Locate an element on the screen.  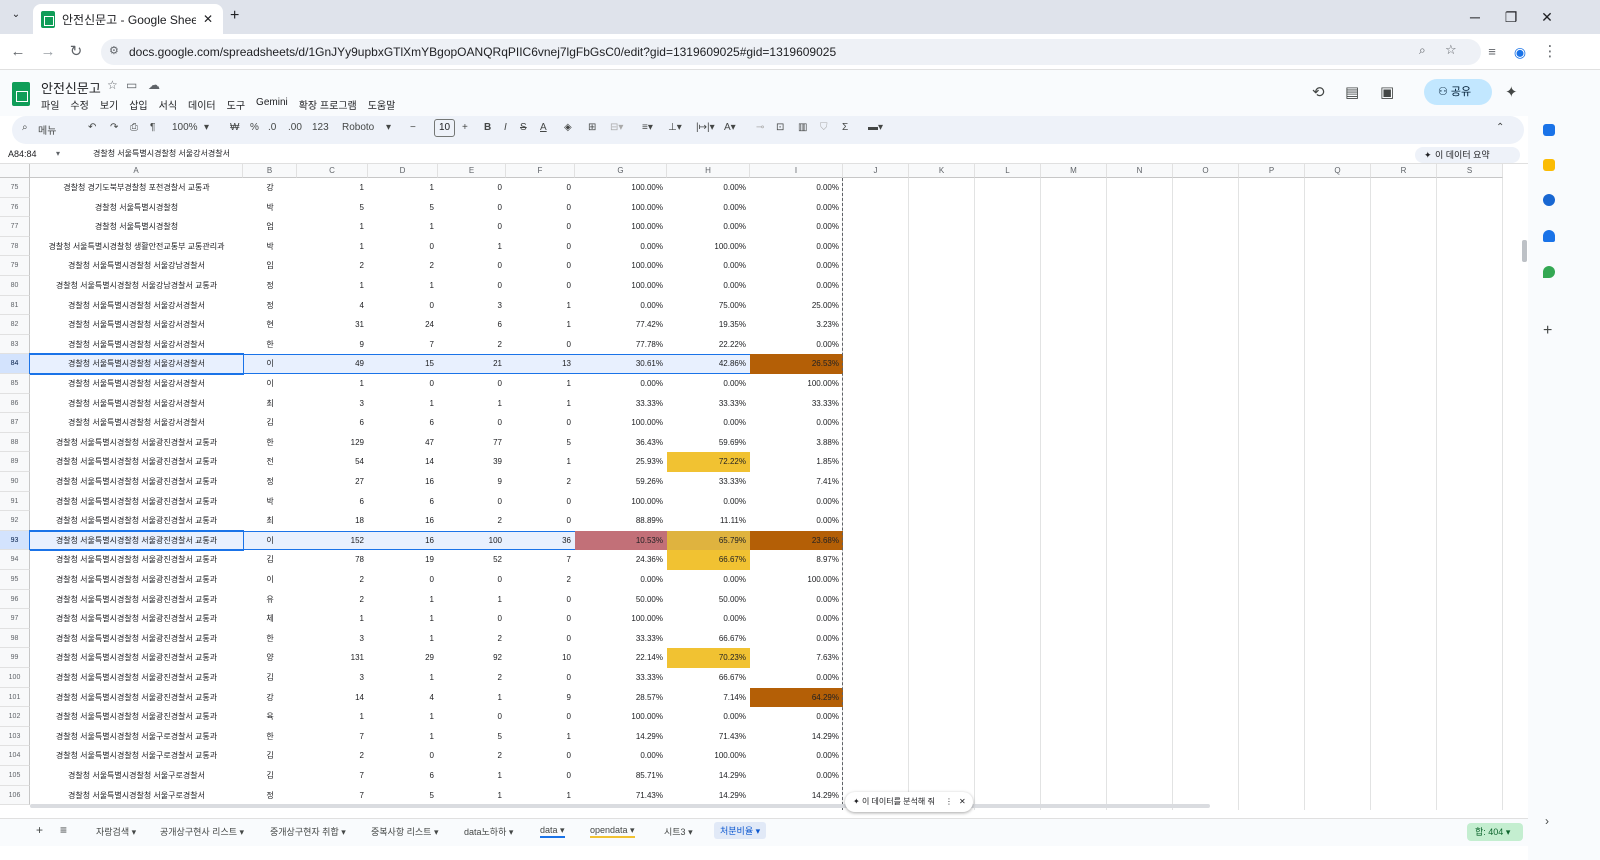
column-header: A is located at coordinates (136, 171).